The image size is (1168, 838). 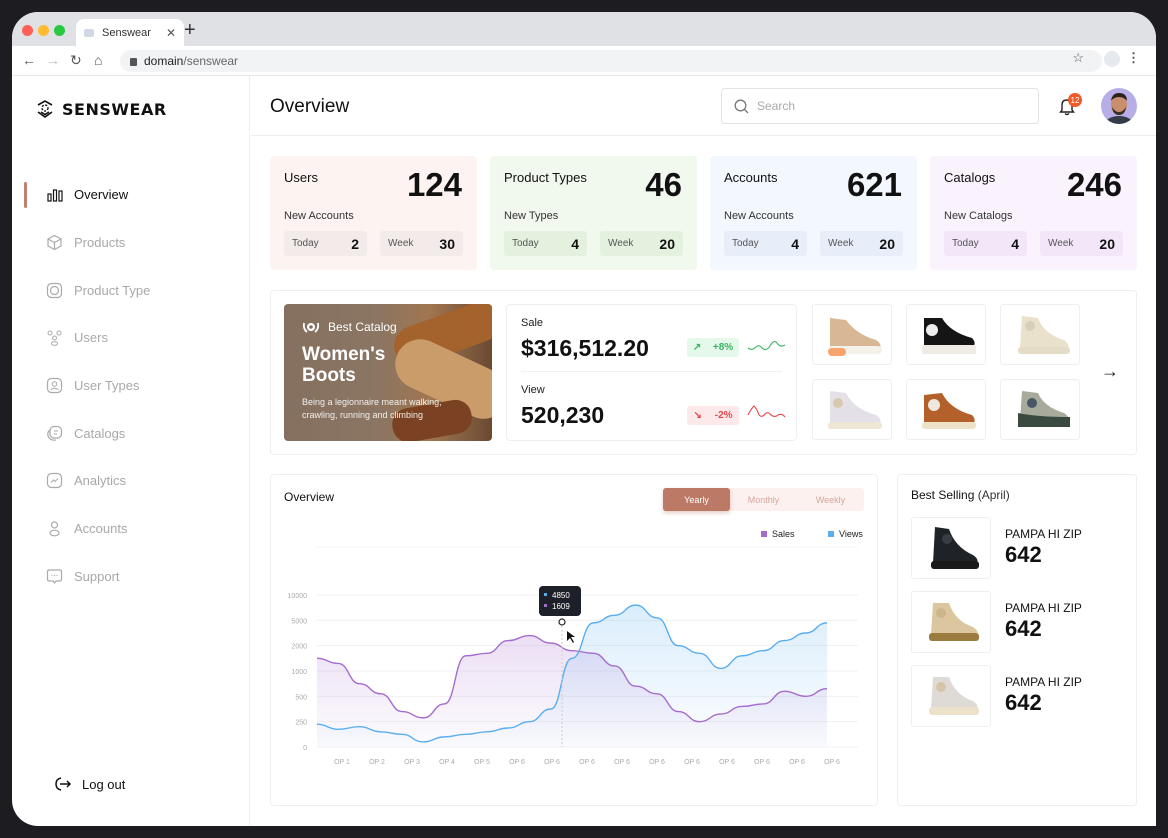 I want to click on url-input: domain/senswear, so click(x=611, y=61).